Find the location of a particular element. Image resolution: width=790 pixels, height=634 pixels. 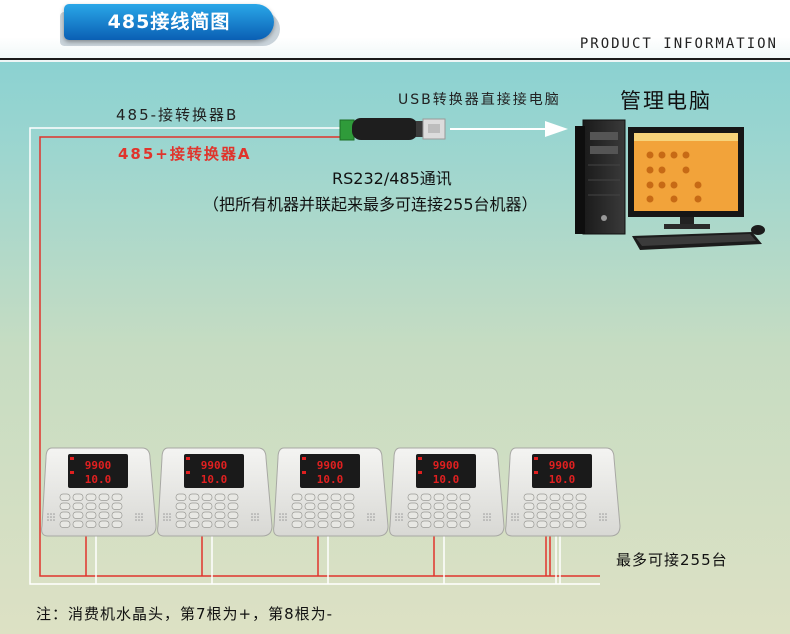

comm-note: （把所有机器并联起来最多可连接255台机器） is located at coordinates (370, 204).